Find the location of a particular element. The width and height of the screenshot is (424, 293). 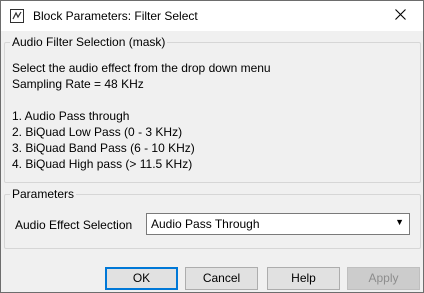

mask-group-title: Audio Filter Selection (mask) is located at coordinates (89, 42).